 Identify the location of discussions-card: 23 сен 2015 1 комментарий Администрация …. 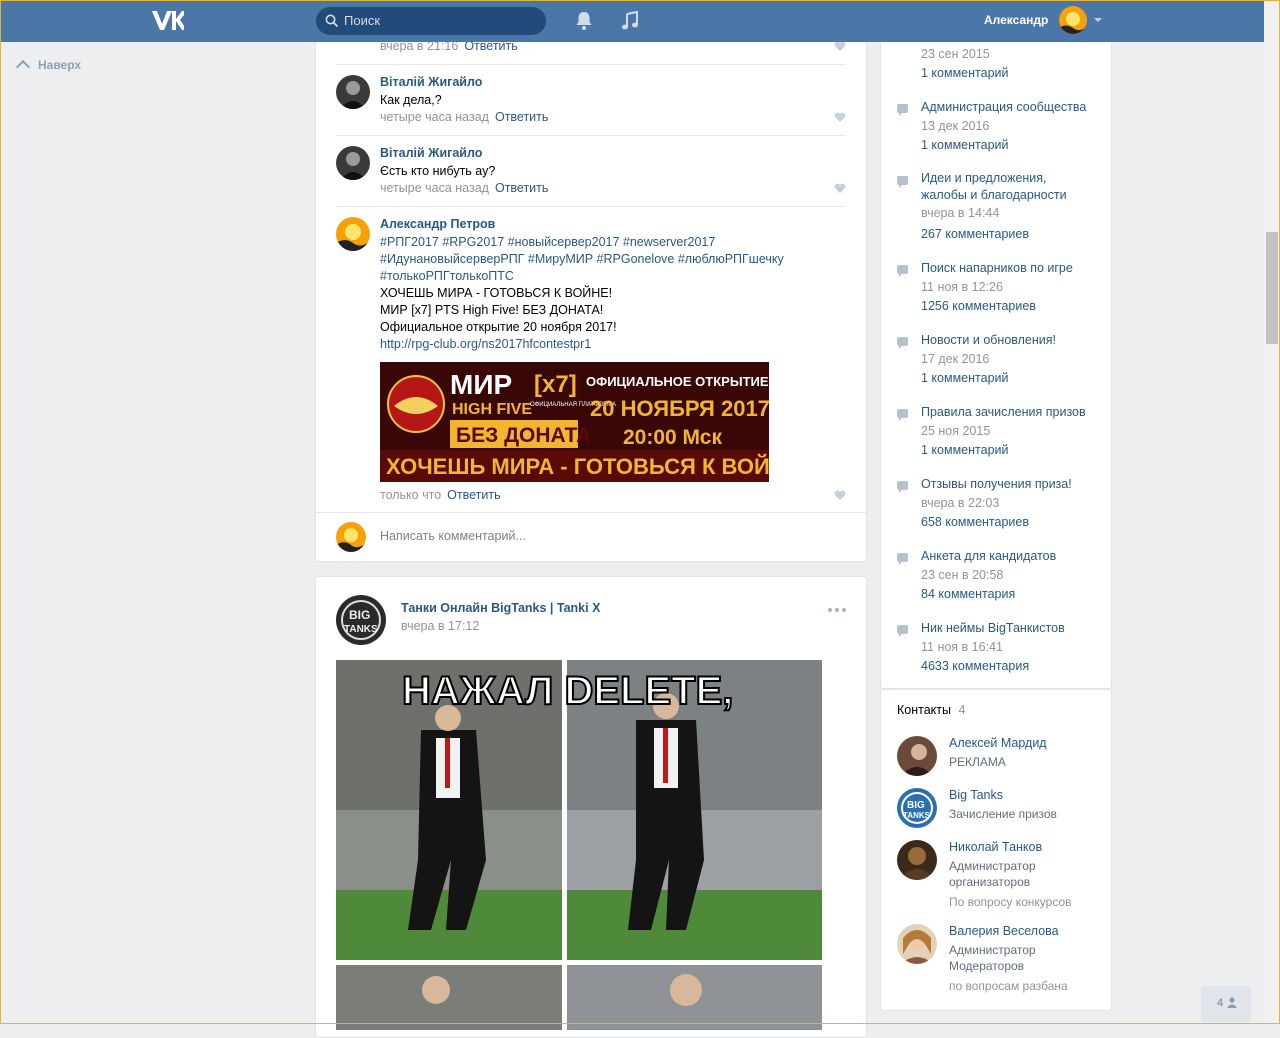
(996, 358).